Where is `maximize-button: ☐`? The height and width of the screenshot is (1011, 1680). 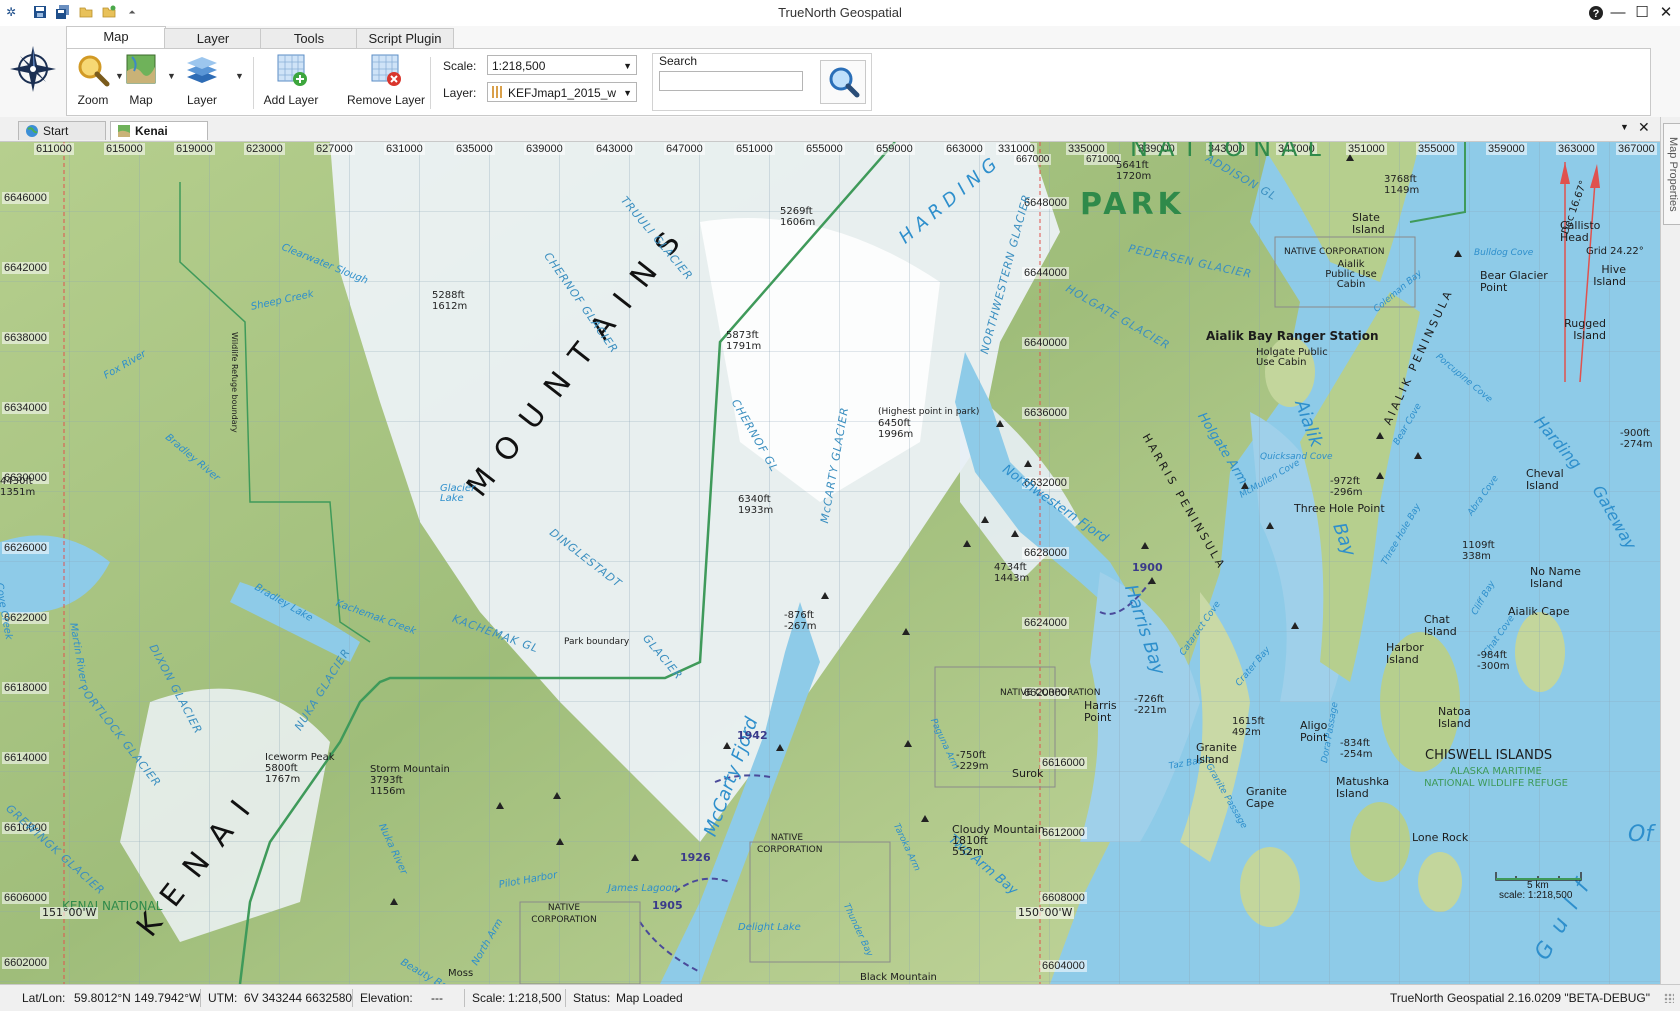
maximize-button: ☐ is located at coordinates (1642, 13).